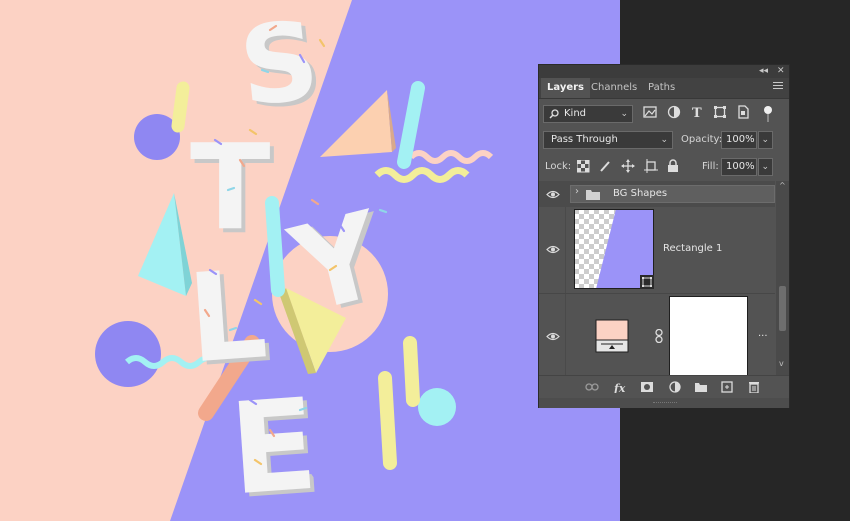 The image size is (850, 521). I want to click on blend-row: Pass Through ⌄ Opacity: 100% ⌄, so click(664, 140).